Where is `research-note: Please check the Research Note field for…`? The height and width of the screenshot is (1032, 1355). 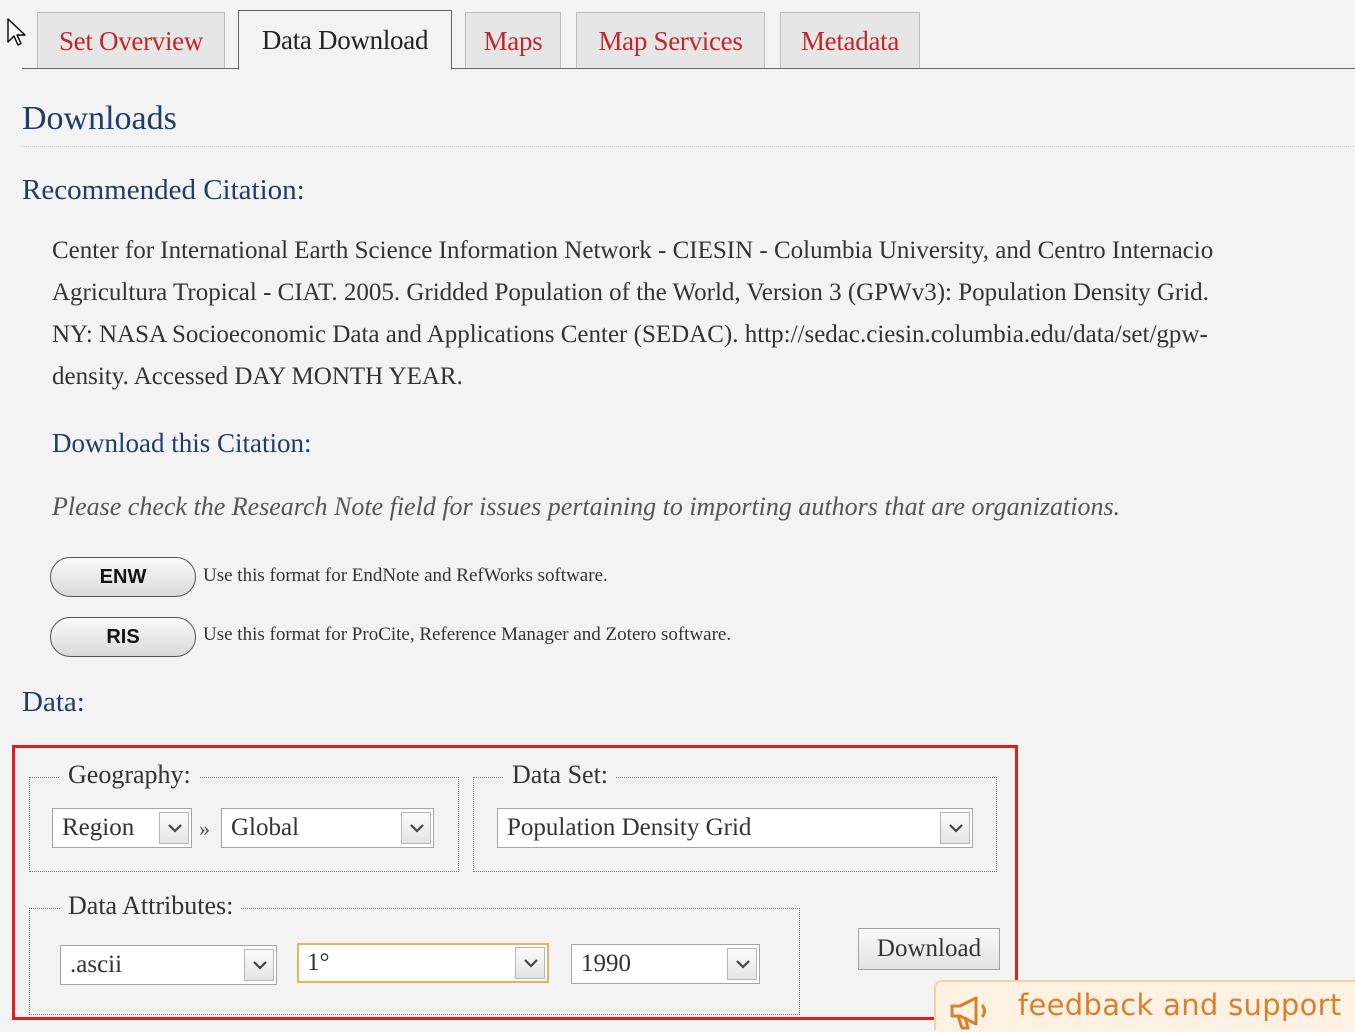
research-note: Please check the Research Note field for… is located at coordinates (586, 506).